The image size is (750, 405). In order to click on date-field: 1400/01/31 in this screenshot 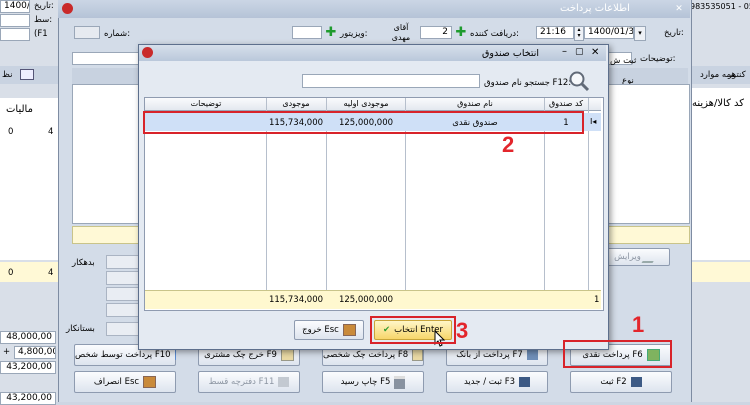, I will do `click(609, 32)`.